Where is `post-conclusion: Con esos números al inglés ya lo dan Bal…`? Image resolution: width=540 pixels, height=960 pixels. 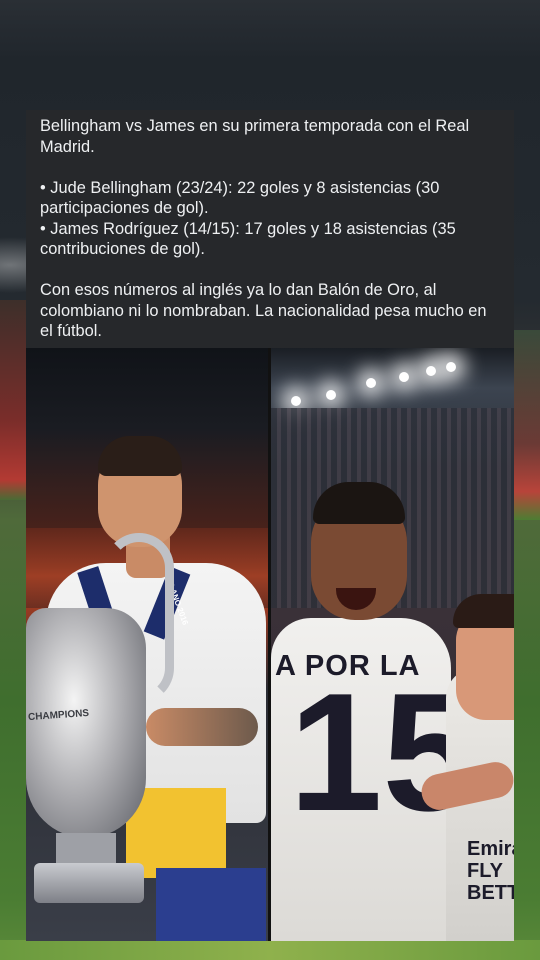
post-conclusion: Con esos números al inglés ya lo dan Bal… is located at coordinates (263, 310).